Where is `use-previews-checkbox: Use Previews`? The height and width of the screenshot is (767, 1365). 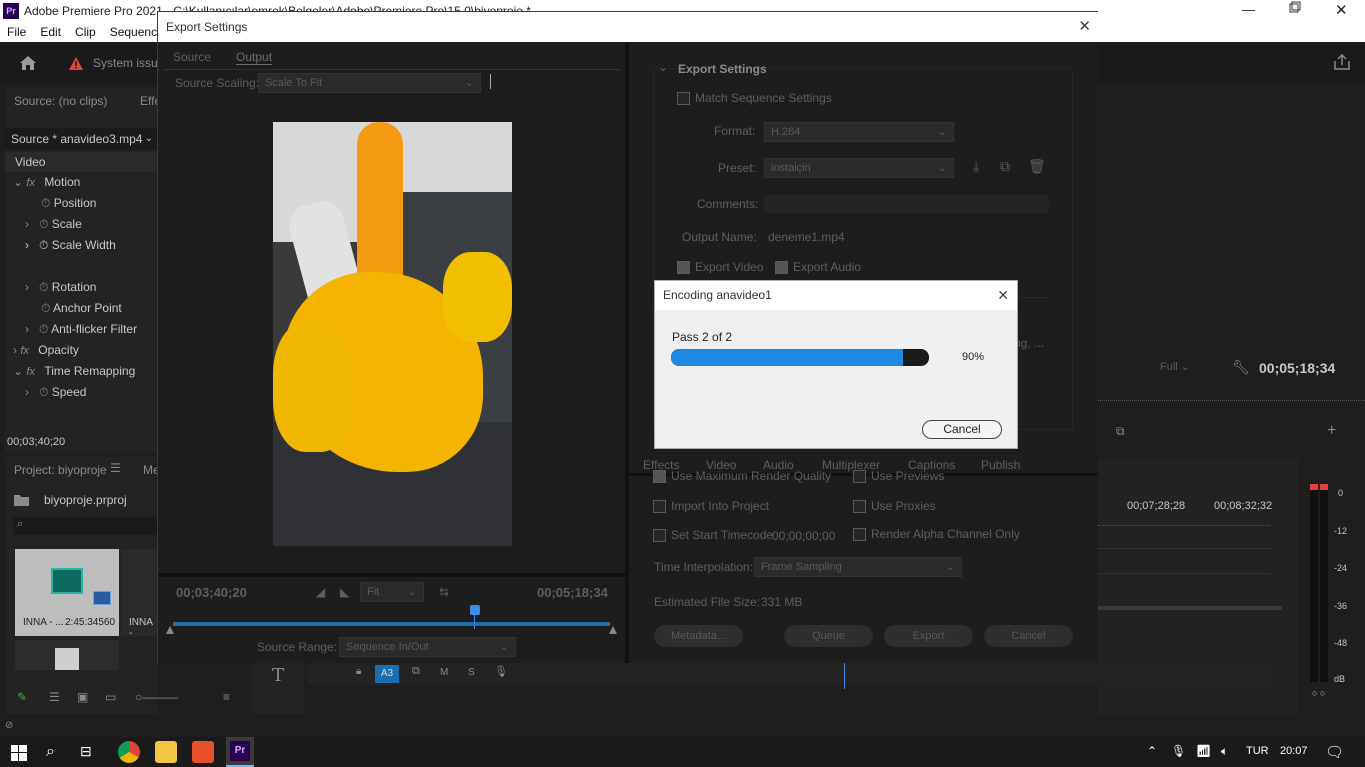 use-previews-checkbox: Use Previews is located at coordinates (898, 476).